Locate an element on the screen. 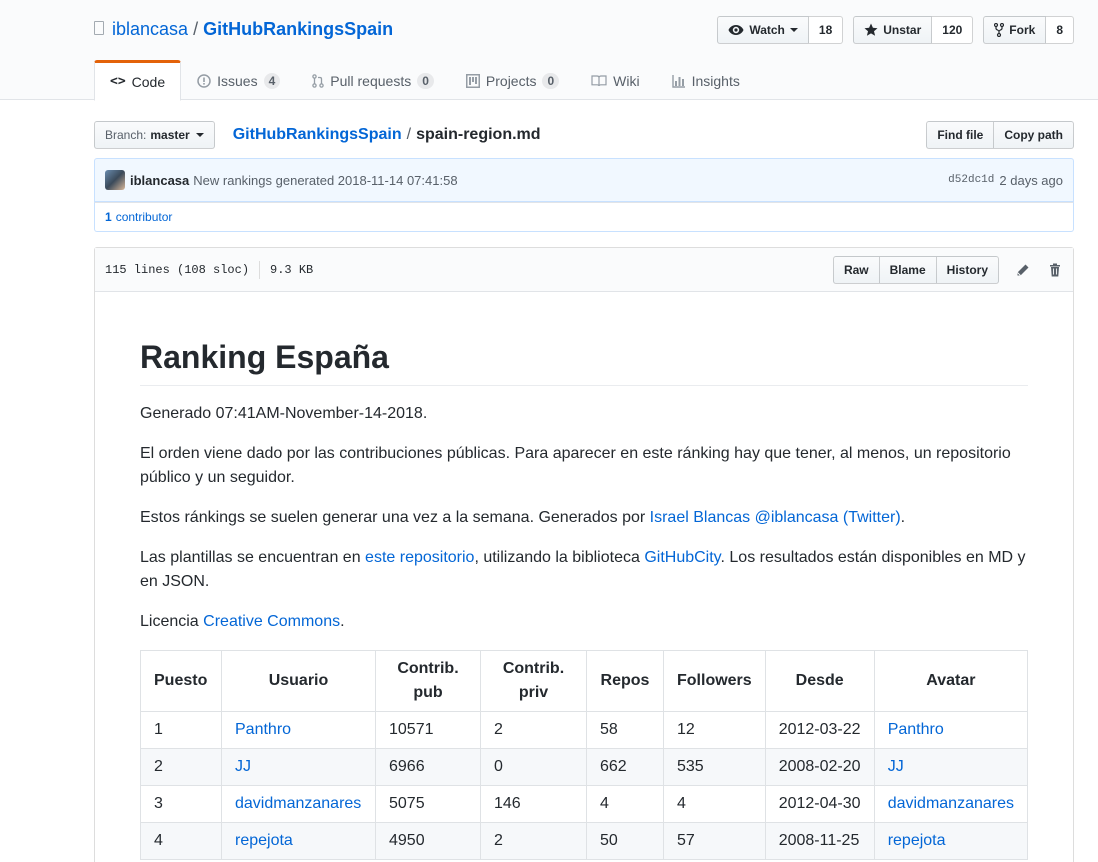  cell-followers: 4 is located at coordinates (714, 804).